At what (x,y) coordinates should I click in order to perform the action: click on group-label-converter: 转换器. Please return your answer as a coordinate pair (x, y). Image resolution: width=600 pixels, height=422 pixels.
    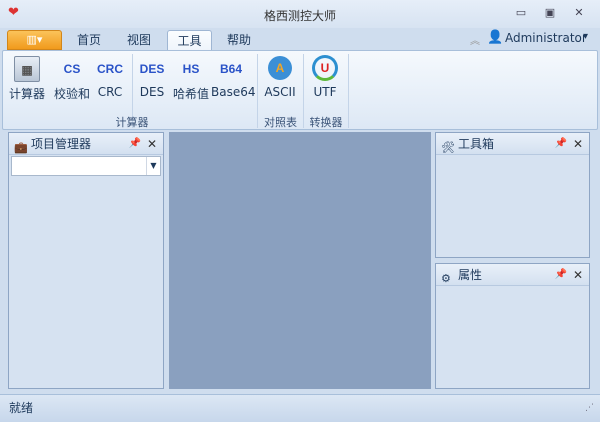
    Looking at the image, I should click on (326, 122).